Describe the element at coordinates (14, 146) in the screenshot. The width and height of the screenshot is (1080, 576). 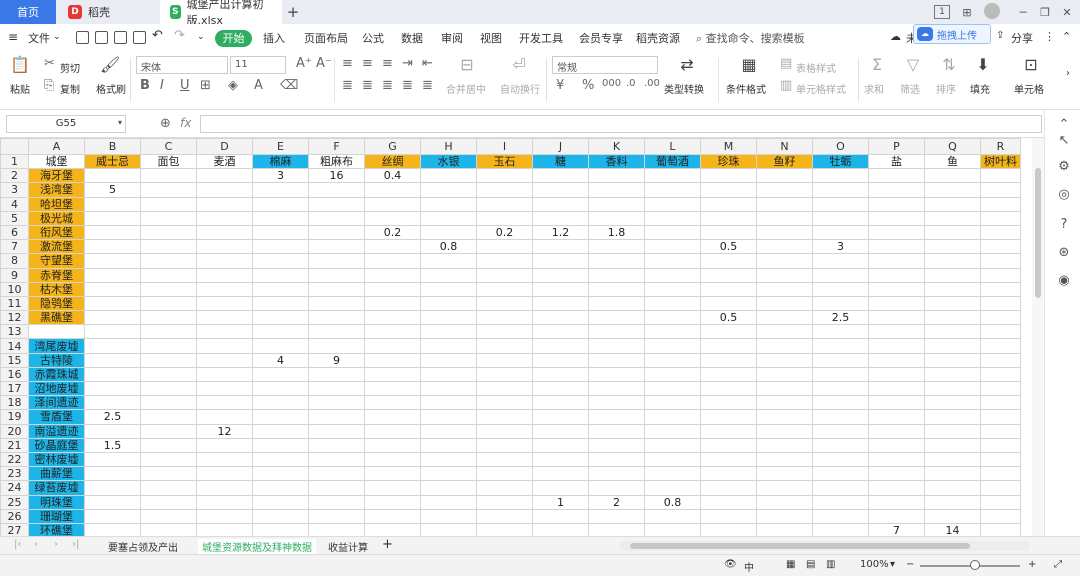
I see `select-all-corner` at that location.